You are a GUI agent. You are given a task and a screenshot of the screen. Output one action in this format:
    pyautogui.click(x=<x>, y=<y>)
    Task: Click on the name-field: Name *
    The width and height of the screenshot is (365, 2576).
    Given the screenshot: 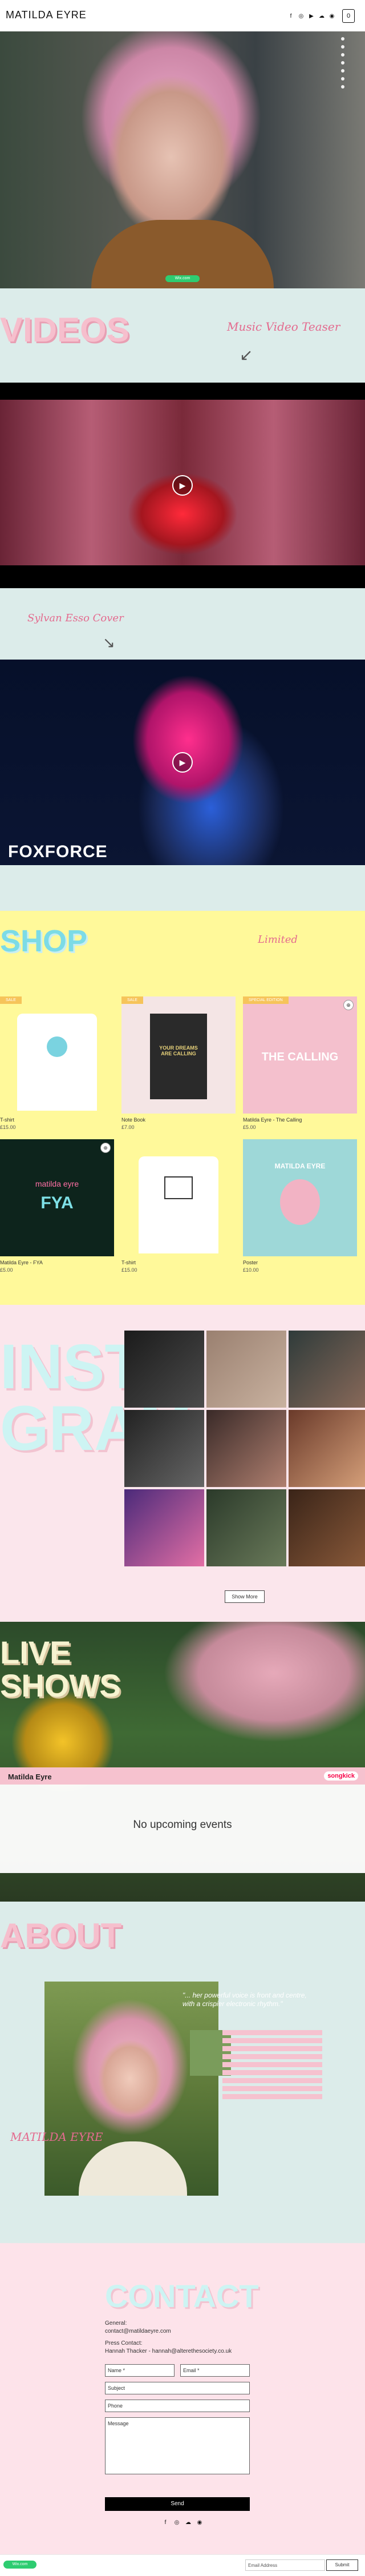 What is the action you would take?
    pyautogui.click(x=140, y=2370)
    